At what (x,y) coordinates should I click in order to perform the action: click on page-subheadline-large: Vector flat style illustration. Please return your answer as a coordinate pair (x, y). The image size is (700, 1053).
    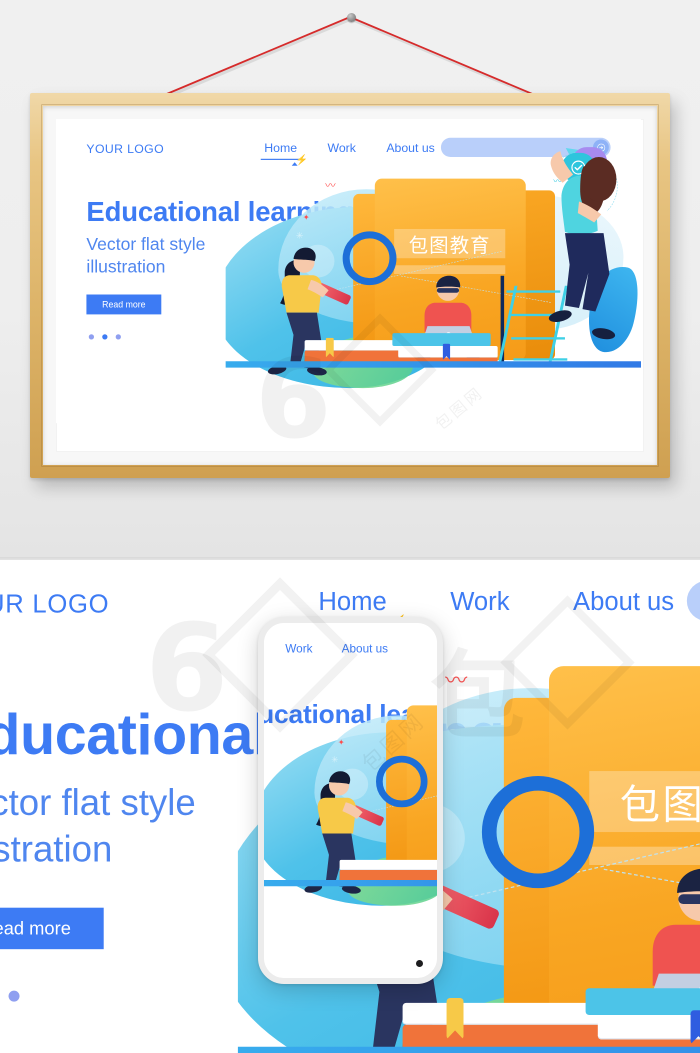
    Looking at the image, I should click on (98, 826).